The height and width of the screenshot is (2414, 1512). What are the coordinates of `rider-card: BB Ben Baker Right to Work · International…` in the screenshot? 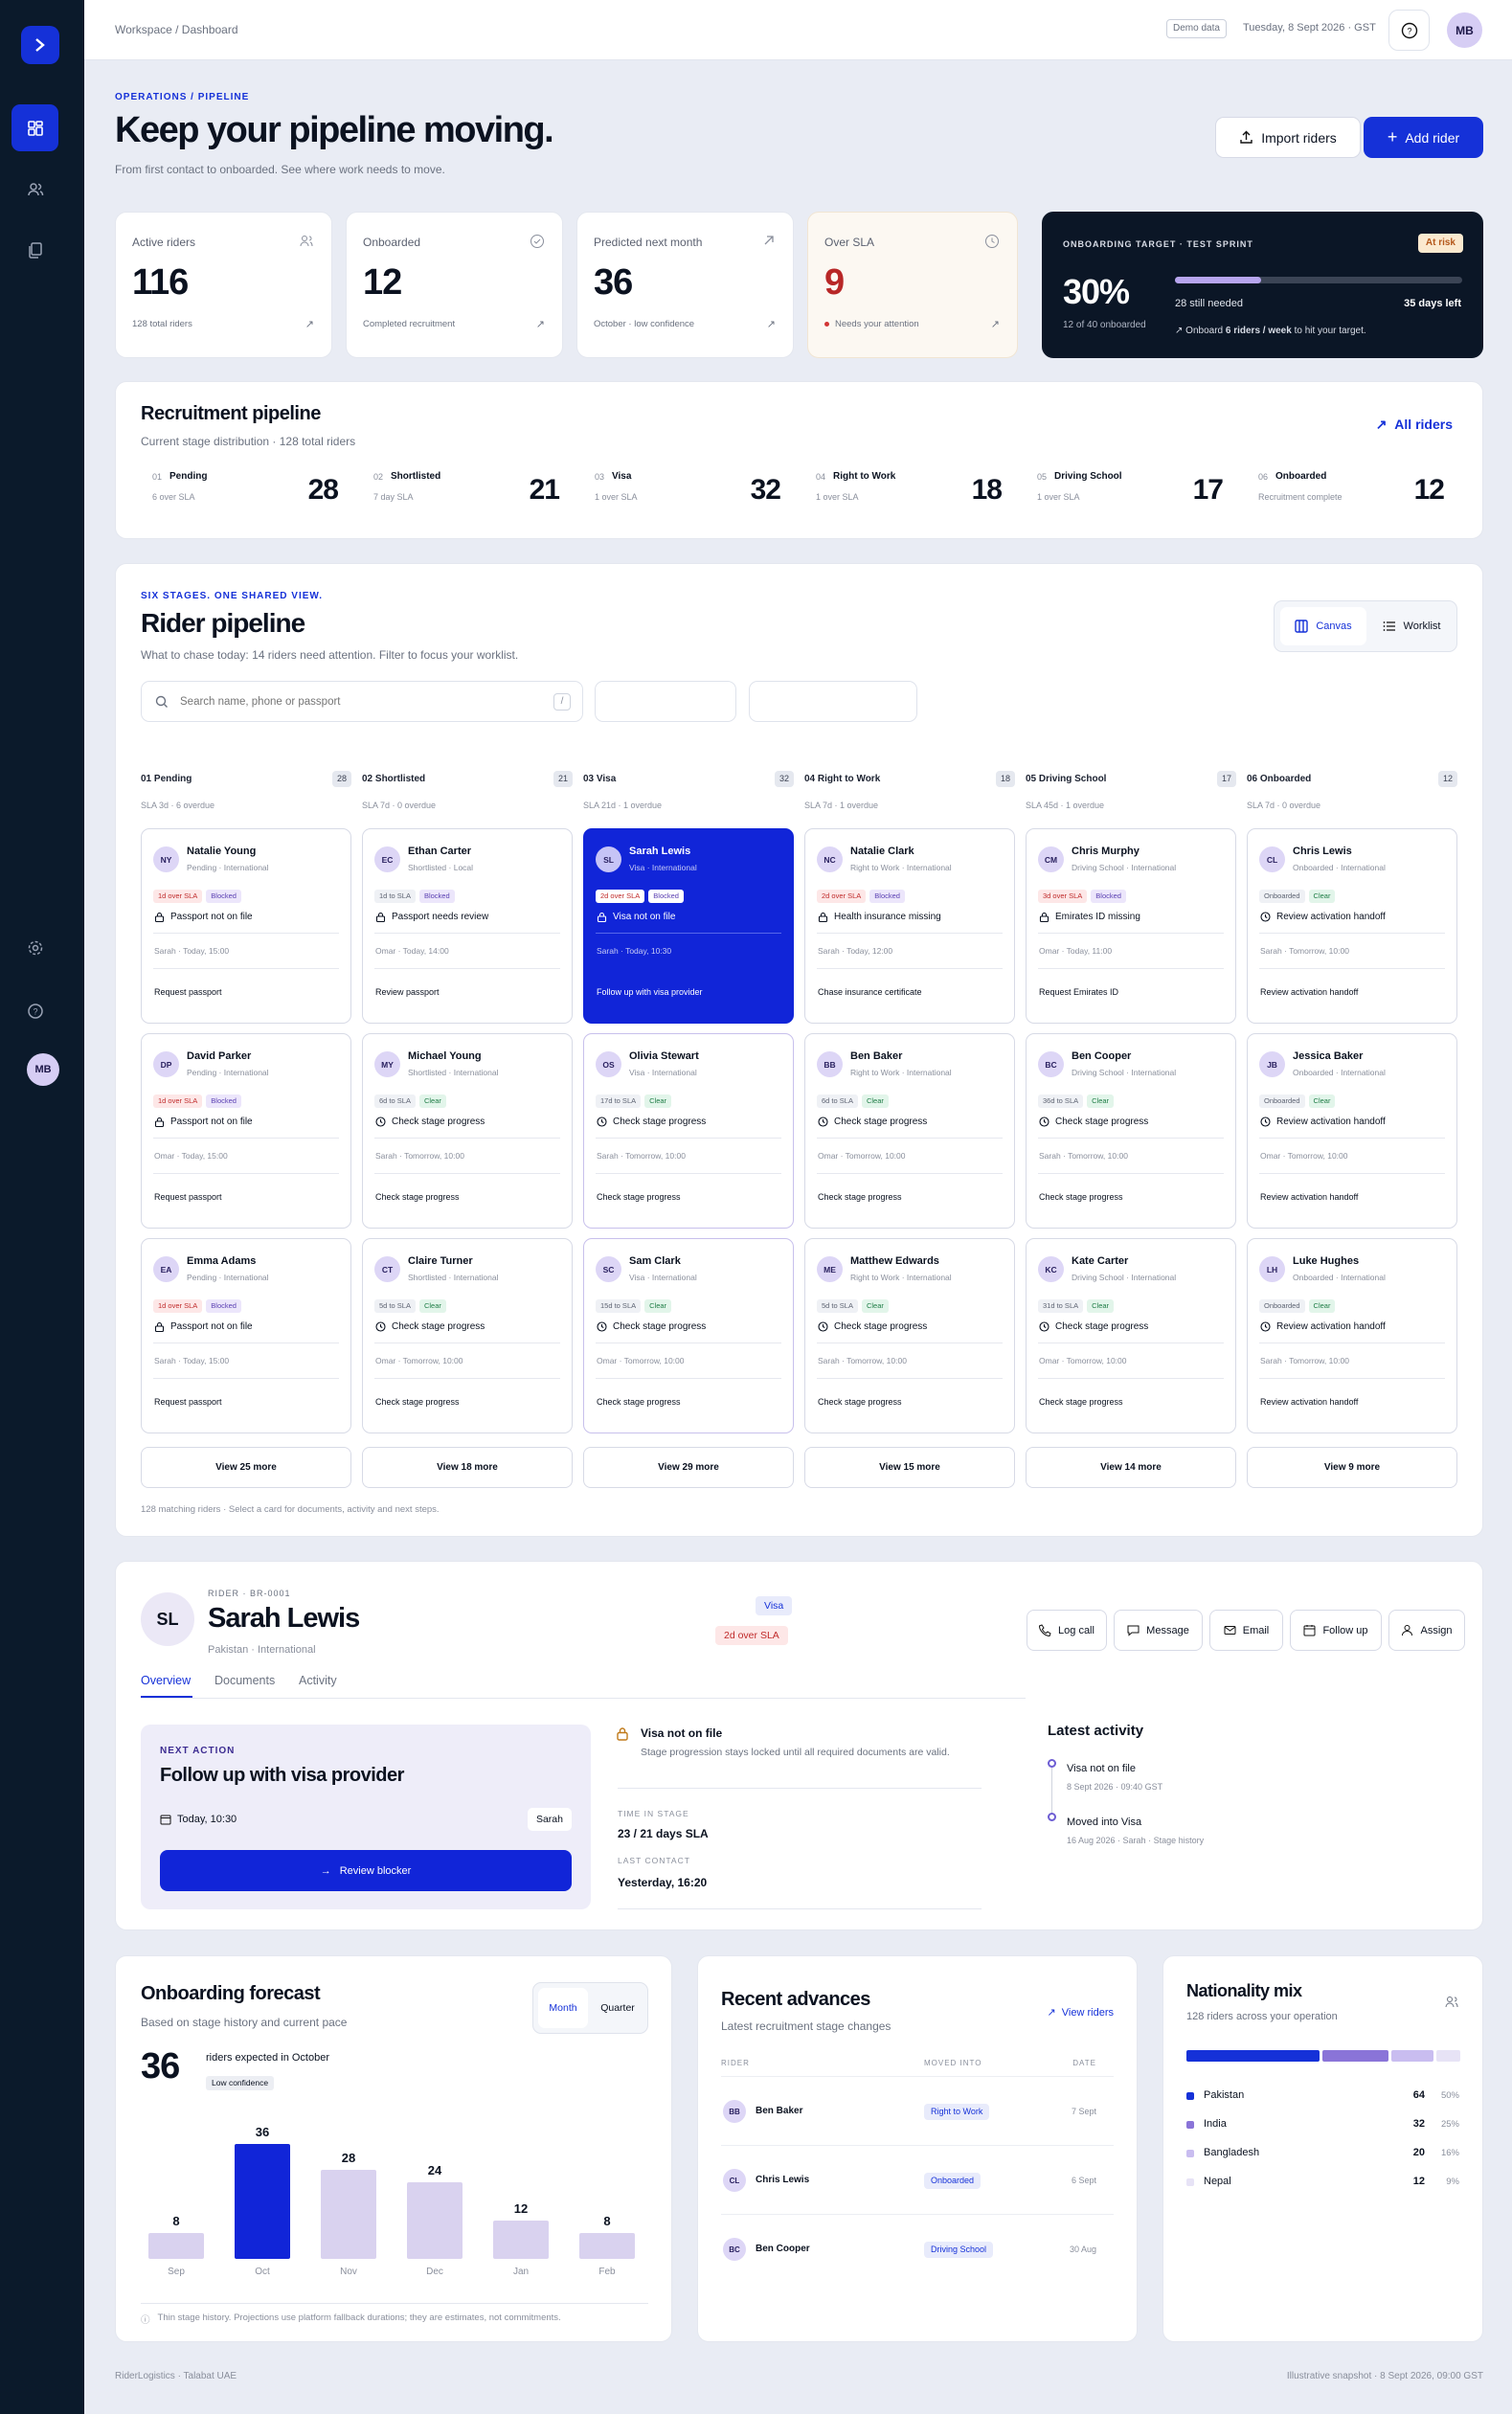 It's located at (909, 1131).